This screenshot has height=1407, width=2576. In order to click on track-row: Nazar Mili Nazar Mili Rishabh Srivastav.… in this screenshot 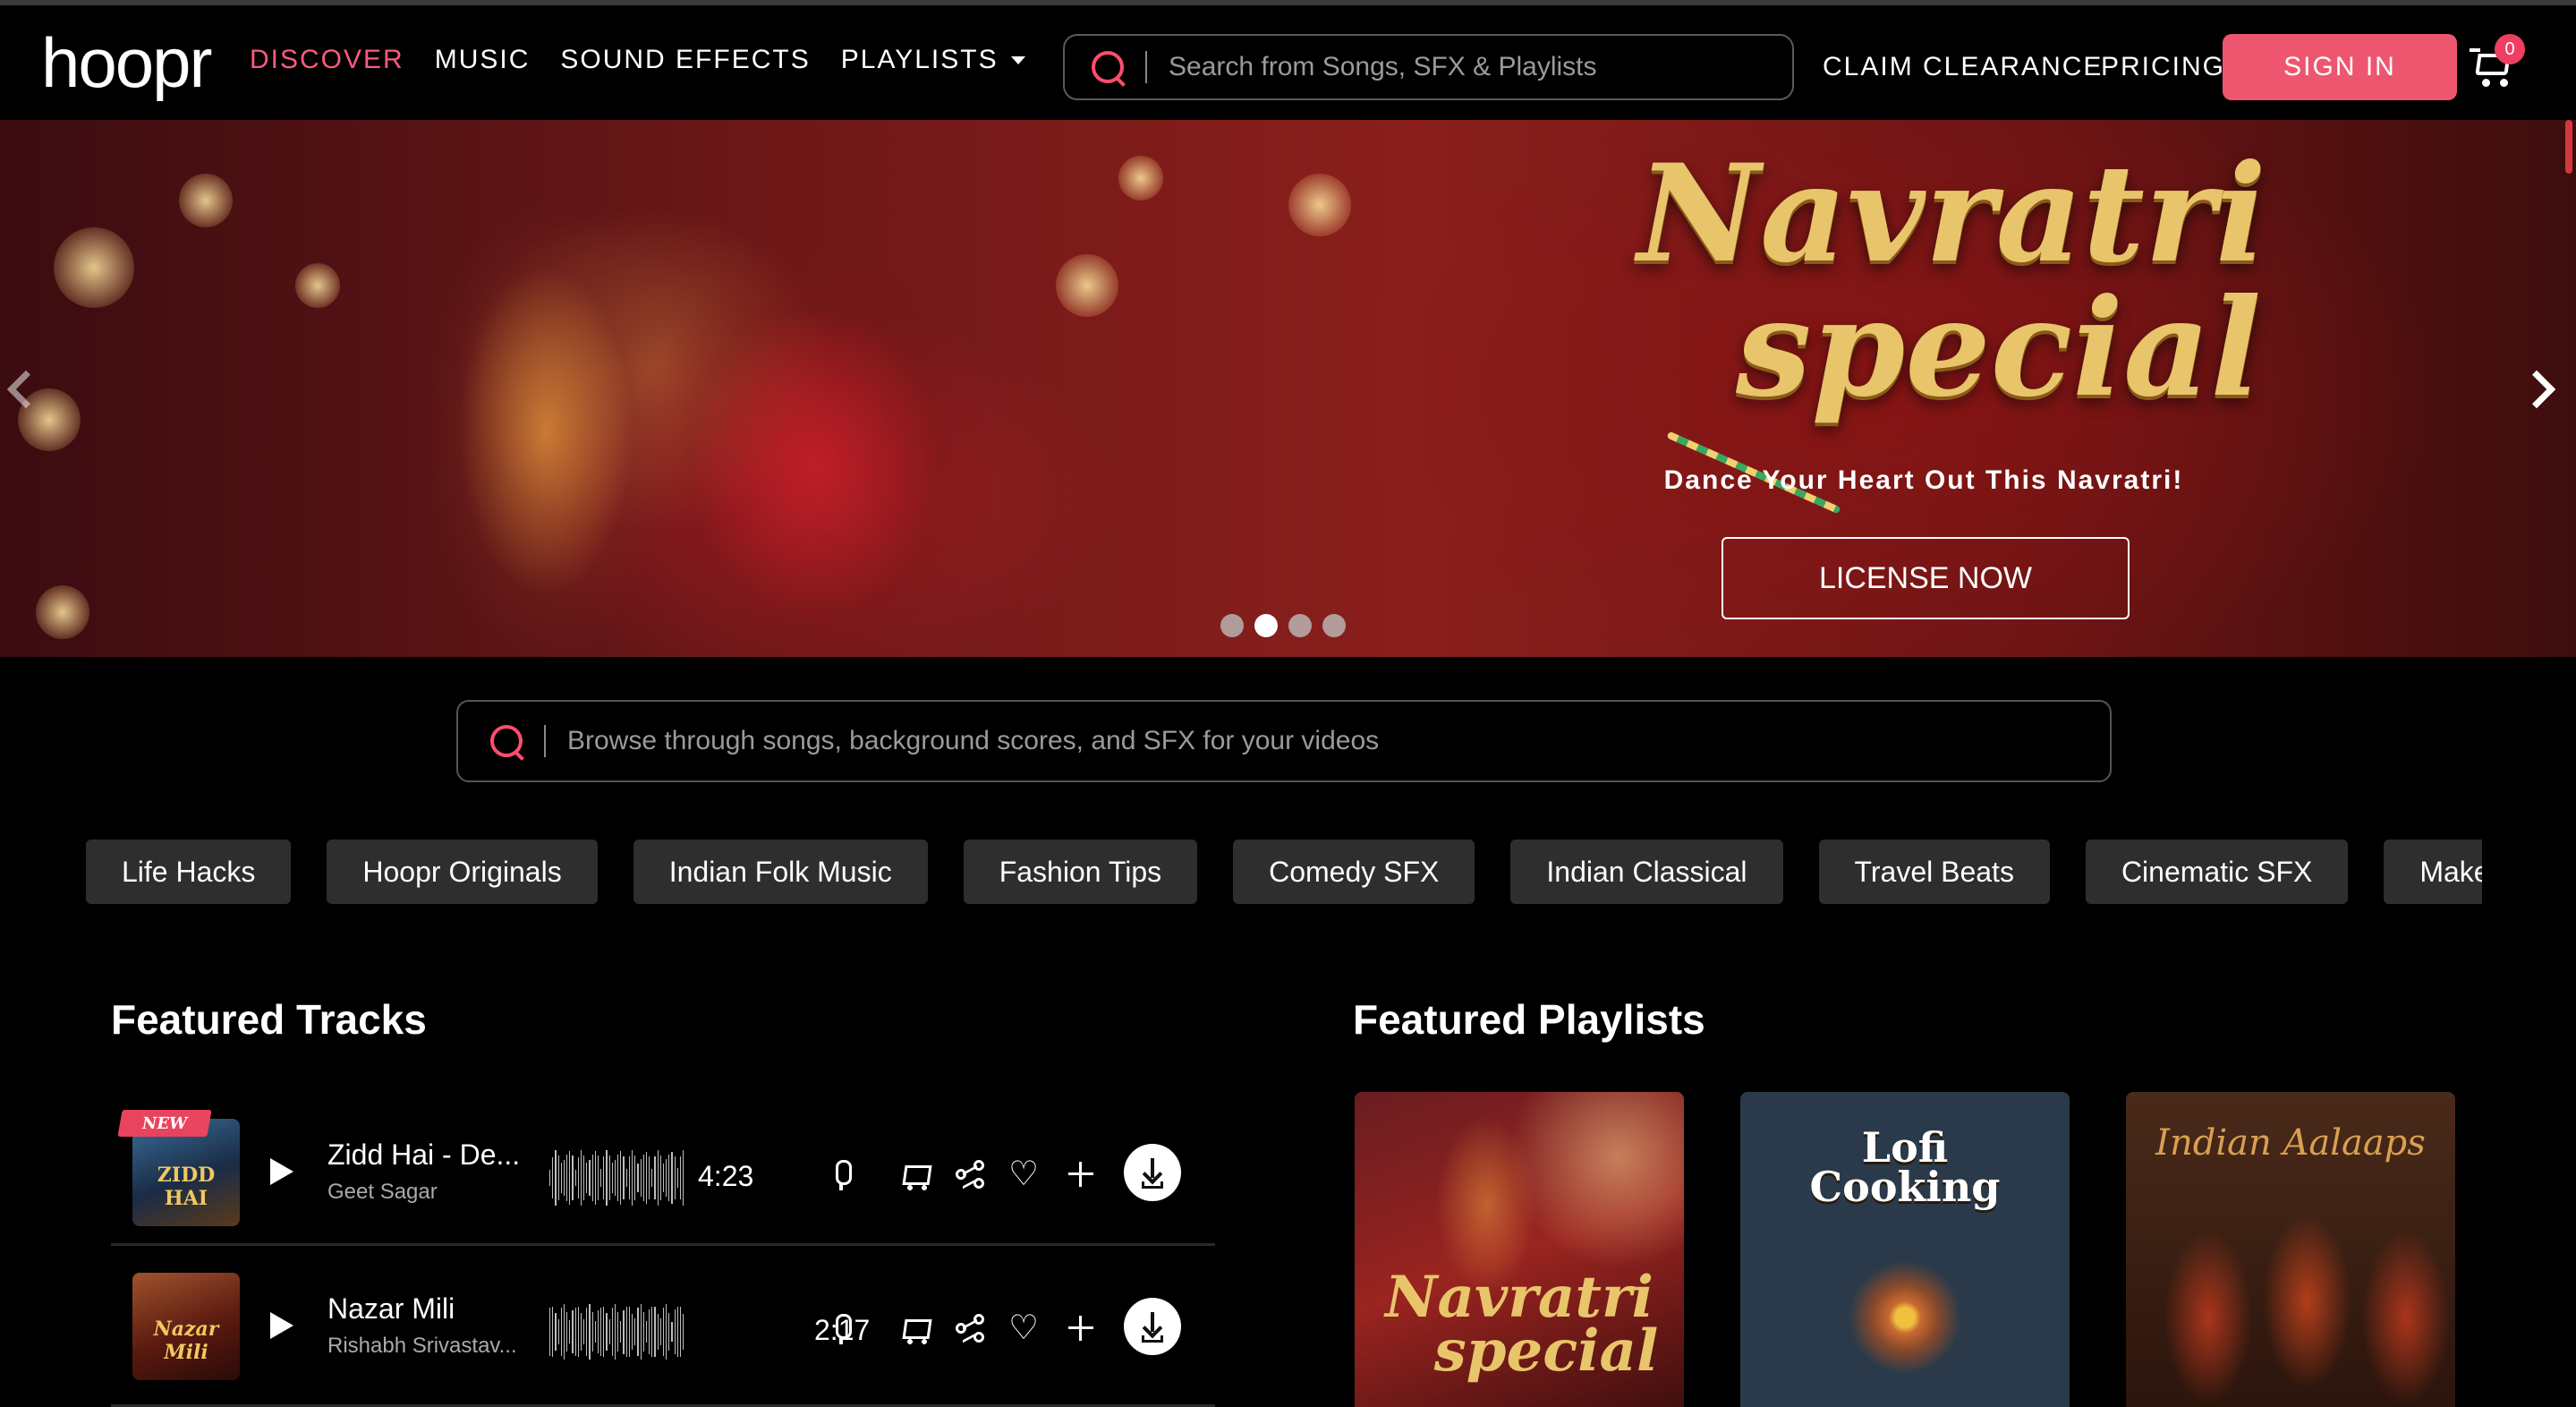, I will do `click(663, 1327)`.